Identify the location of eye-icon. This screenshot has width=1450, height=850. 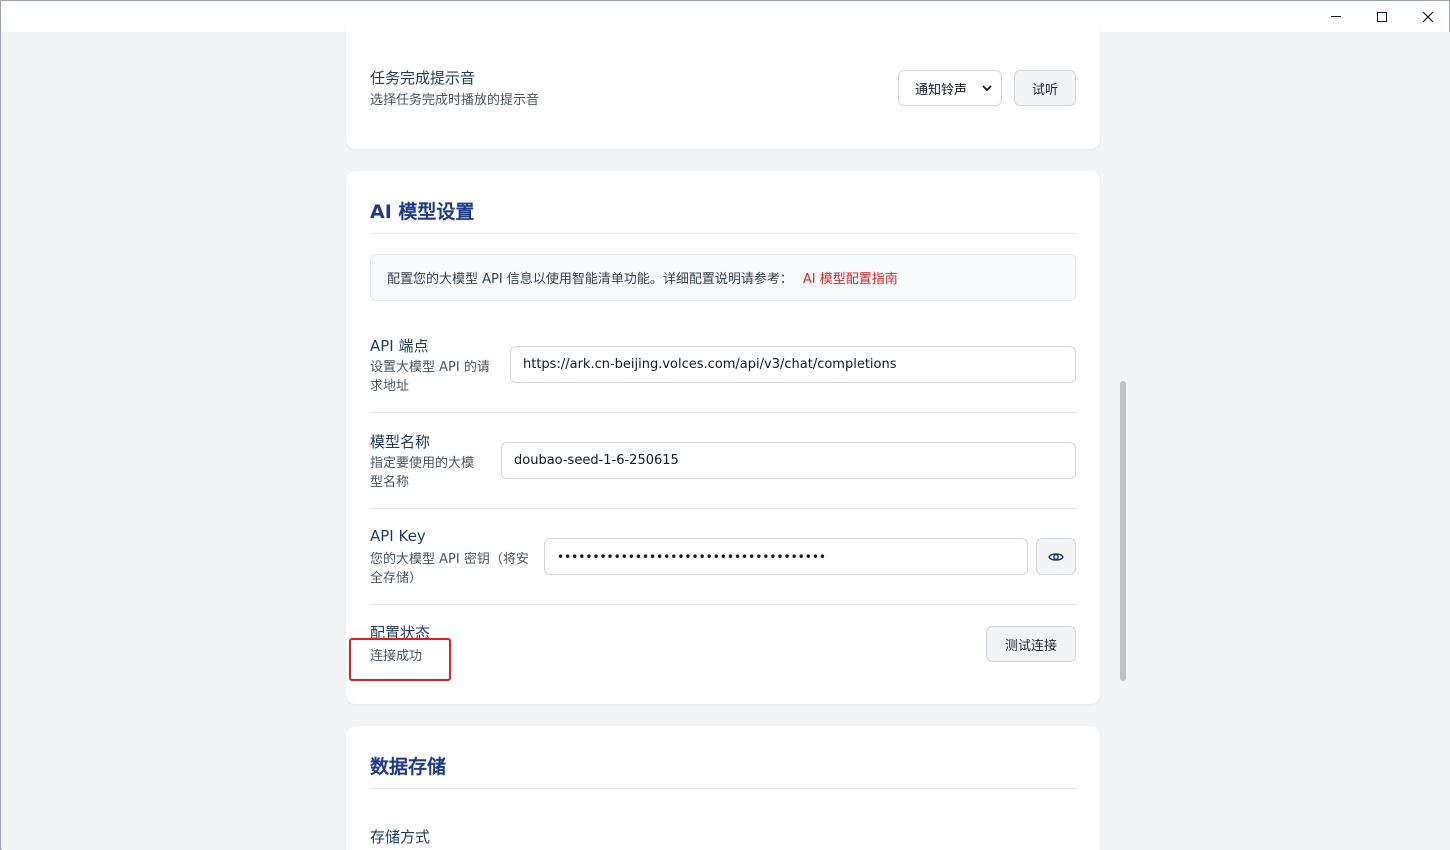
(1056, 556).